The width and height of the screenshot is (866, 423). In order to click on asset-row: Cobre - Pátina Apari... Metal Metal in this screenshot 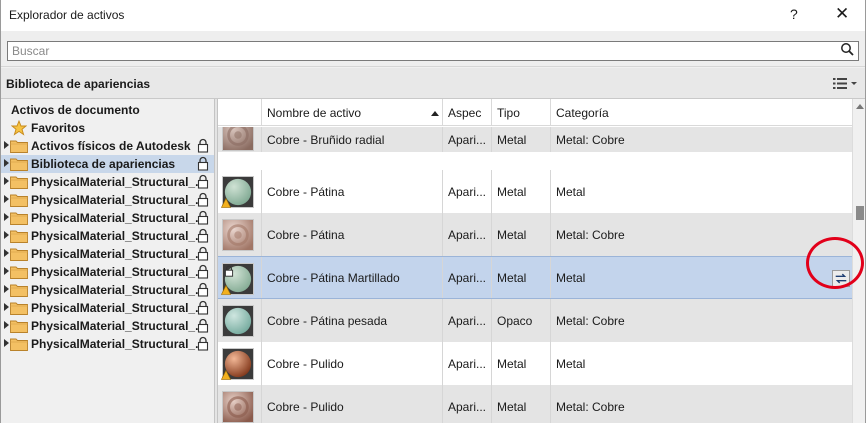, I will do `click(535, 191)`.